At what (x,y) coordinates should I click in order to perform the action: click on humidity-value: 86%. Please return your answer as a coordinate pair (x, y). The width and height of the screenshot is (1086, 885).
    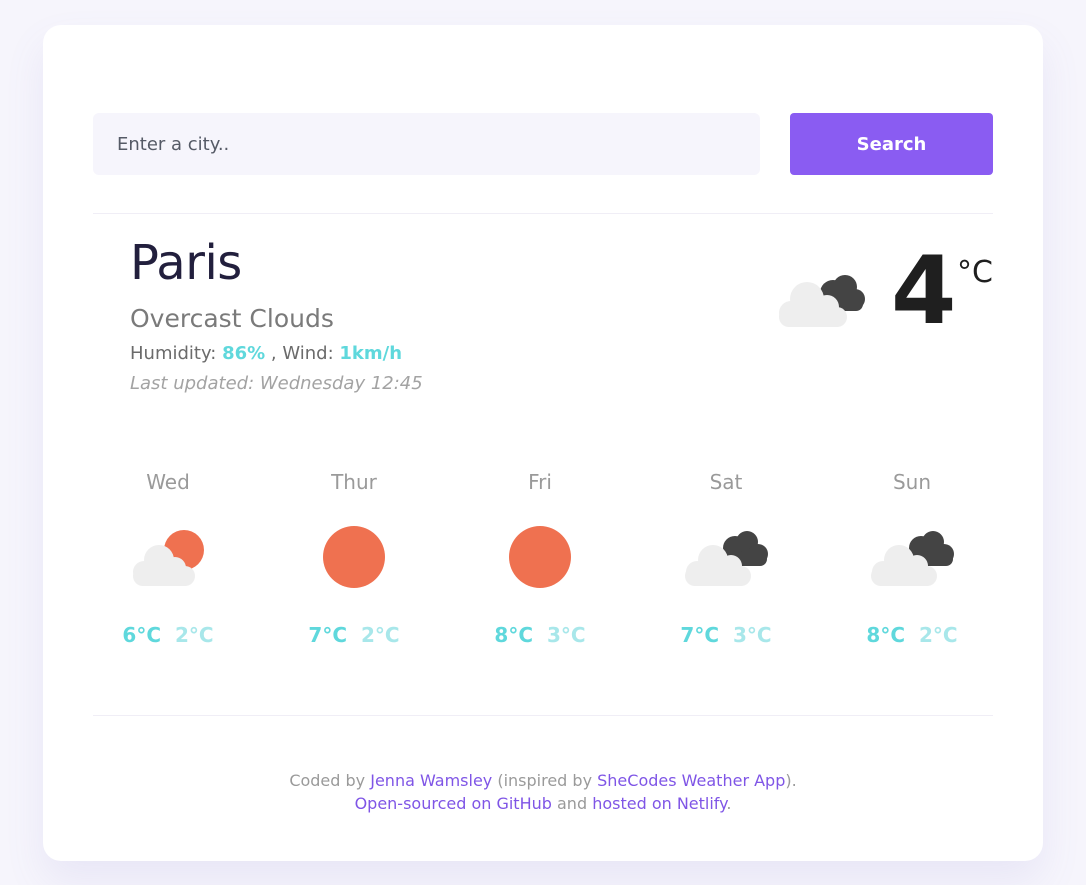
    Looking at the image, I should click on (244, 353).